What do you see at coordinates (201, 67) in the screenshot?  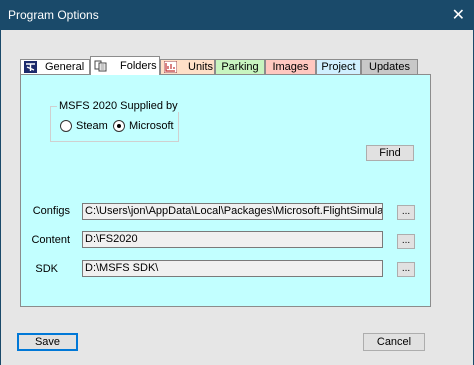 I see `tab-label: Units` at bounding box center [201, 67].